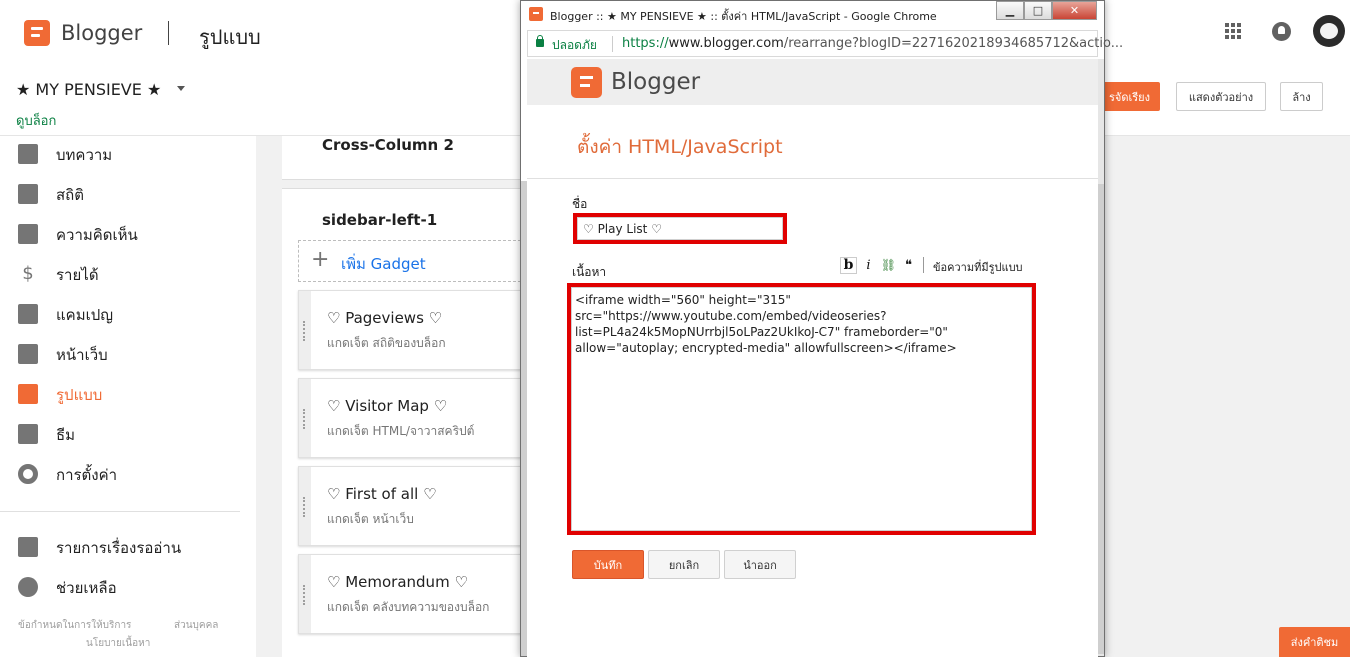 The image size is (1350, 657). I want to click on lock-icon, so click(540, 41).